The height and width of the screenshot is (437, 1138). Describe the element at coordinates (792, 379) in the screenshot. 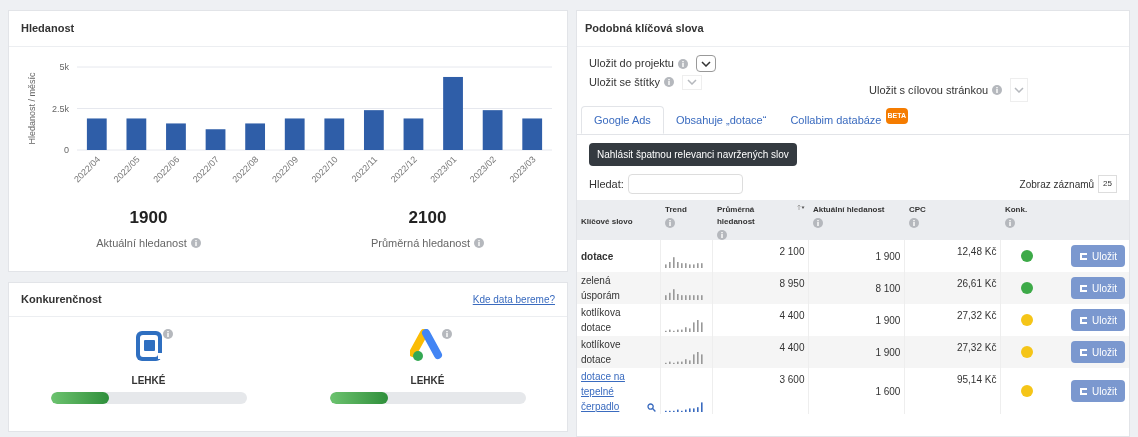

I see `table-cell: 3 600` at that location.